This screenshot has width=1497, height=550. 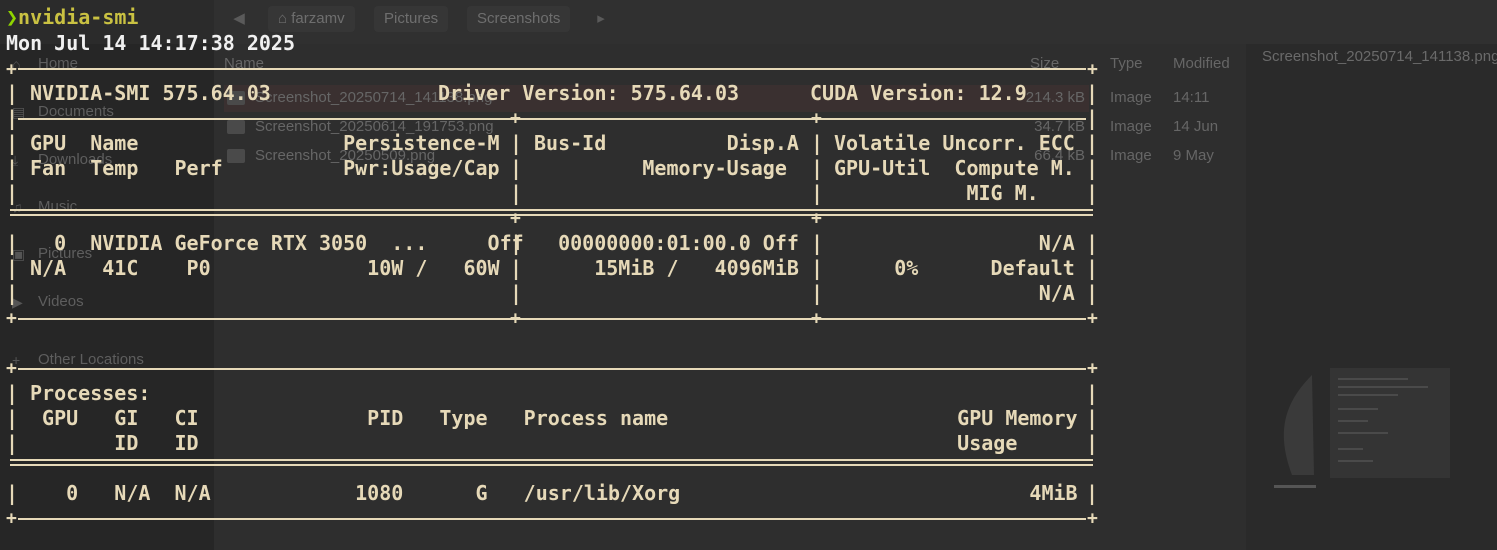 What do you see at coordinates (918, 93) in the screenshot?
I see `cuda-version: CUDA Version: 12.9` at bounding box center [918, 93].